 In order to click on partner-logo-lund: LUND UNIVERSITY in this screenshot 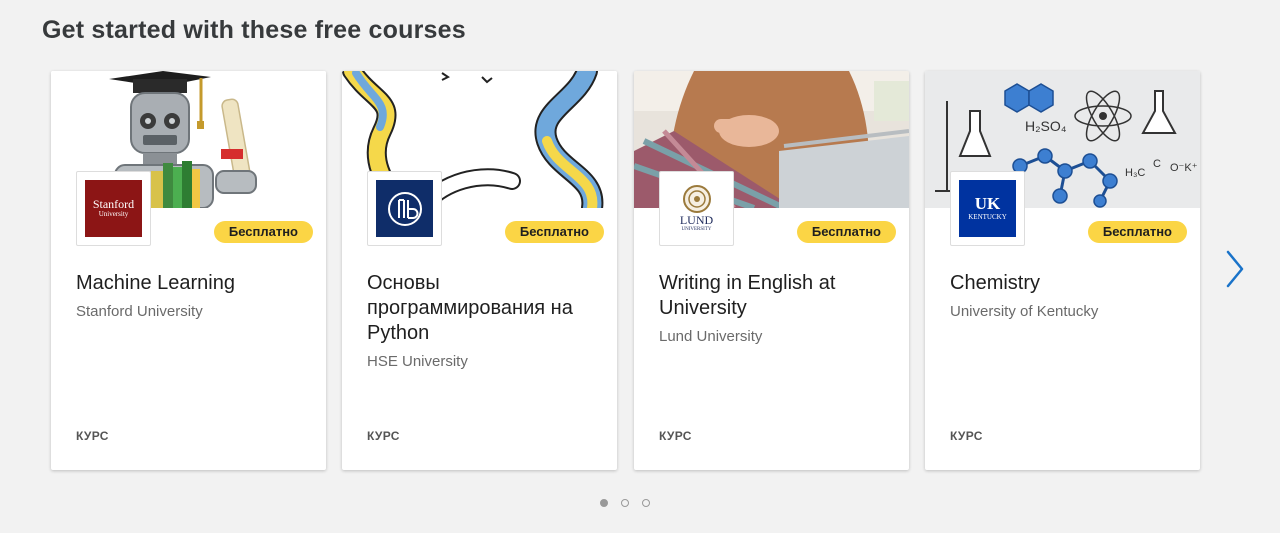, I will do `click(696, 208)`.